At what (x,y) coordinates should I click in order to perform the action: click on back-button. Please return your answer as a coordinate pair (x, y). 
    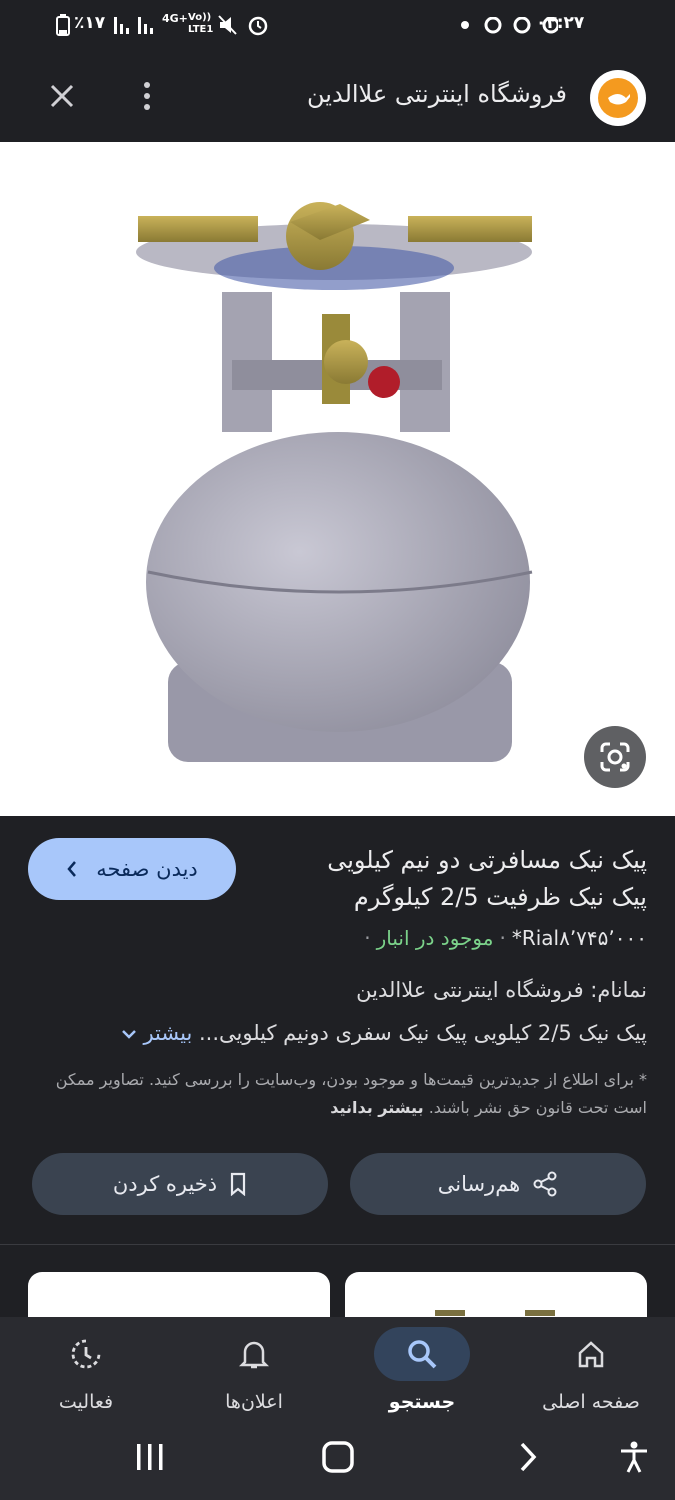
    Looking at the image, I should click on (528, 1457).